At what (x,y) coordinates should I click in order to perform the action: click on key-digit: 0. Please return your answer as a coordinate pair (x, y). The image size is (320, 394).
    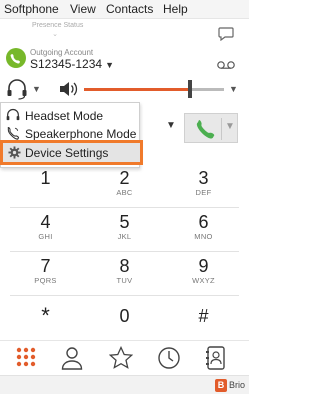
    Looking at the image, I should click on (124, 316).